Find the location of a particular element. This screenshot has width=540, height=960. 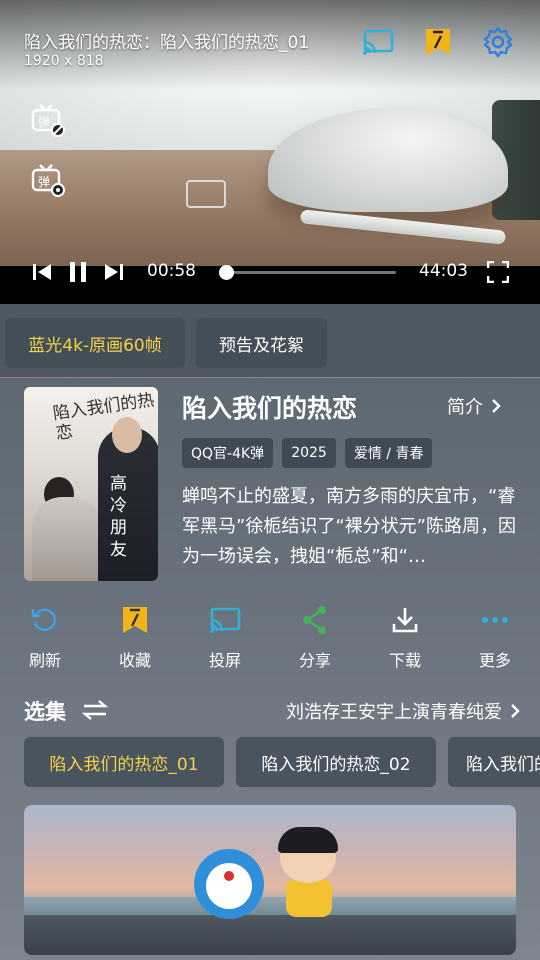

sort-swap-icon is located at coordinates (95, 712).